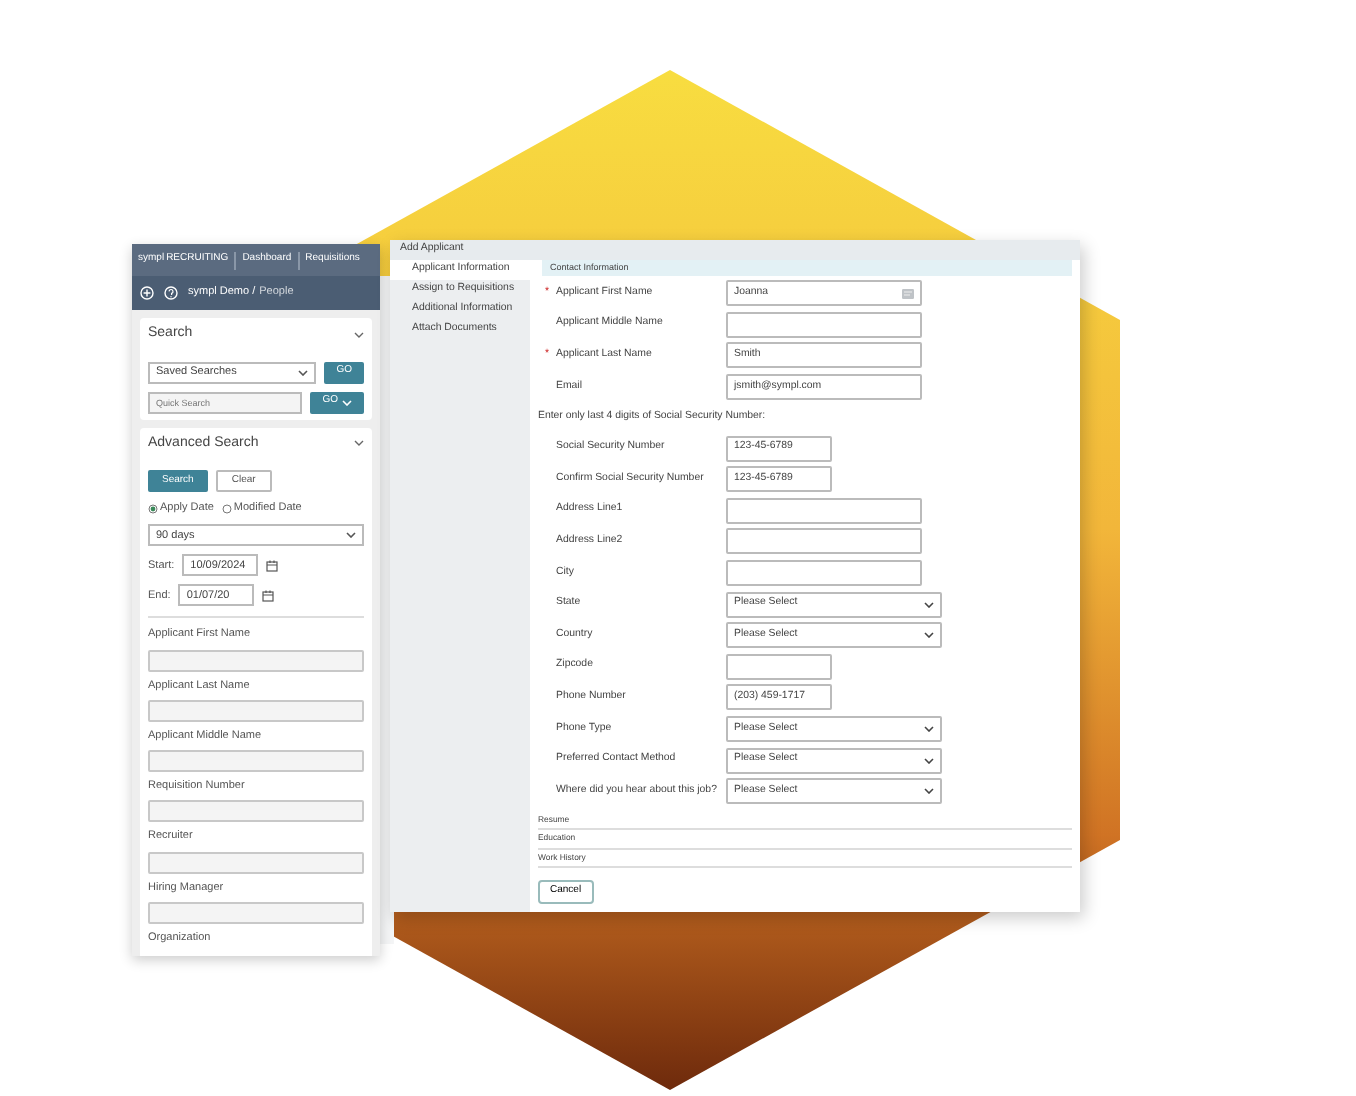 Image resolution: width=1356 pixels, height=1096 pixels. What do you see at coordinates (908, 293) in the screenshot?
I see `contact-card-icon` at bounding box center [908, 293].